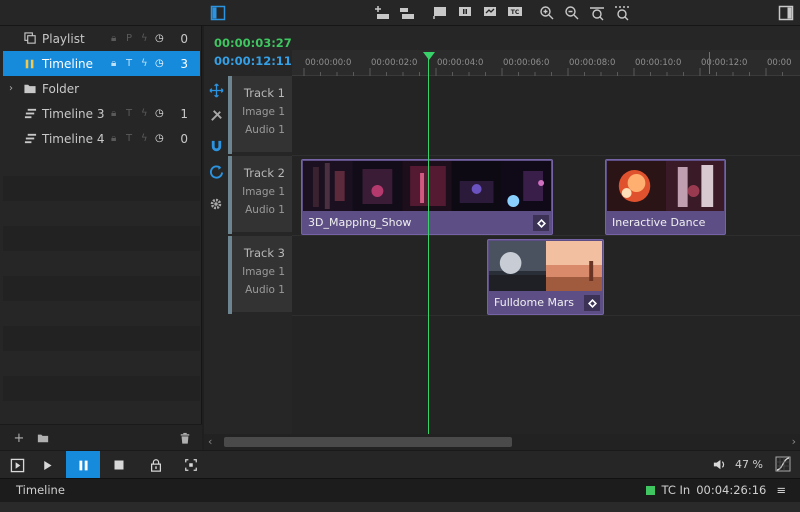 This screenshot has width=800, height=512. Describe the element at coordinates (572, 13) in the screenshot. I see `zoom-out-icon` at that location.